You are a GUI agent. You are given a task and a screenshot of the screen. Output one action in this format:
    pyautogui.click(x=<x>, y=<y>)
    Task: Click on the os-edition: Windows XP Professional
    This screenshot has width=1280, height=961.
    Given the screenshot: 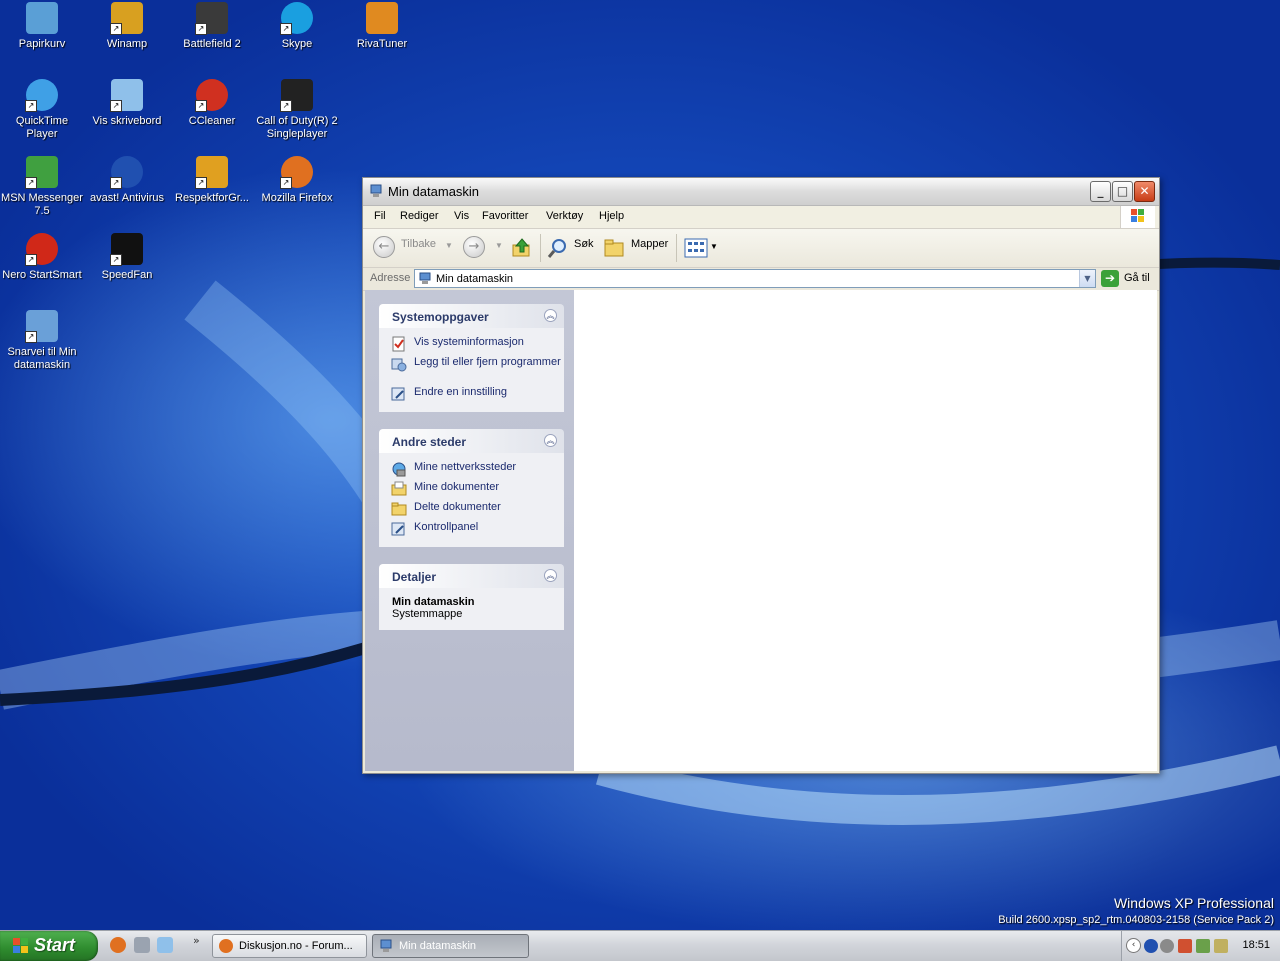 What is the action you would take?
    pyautogui.click(x=1193, y=903)
    